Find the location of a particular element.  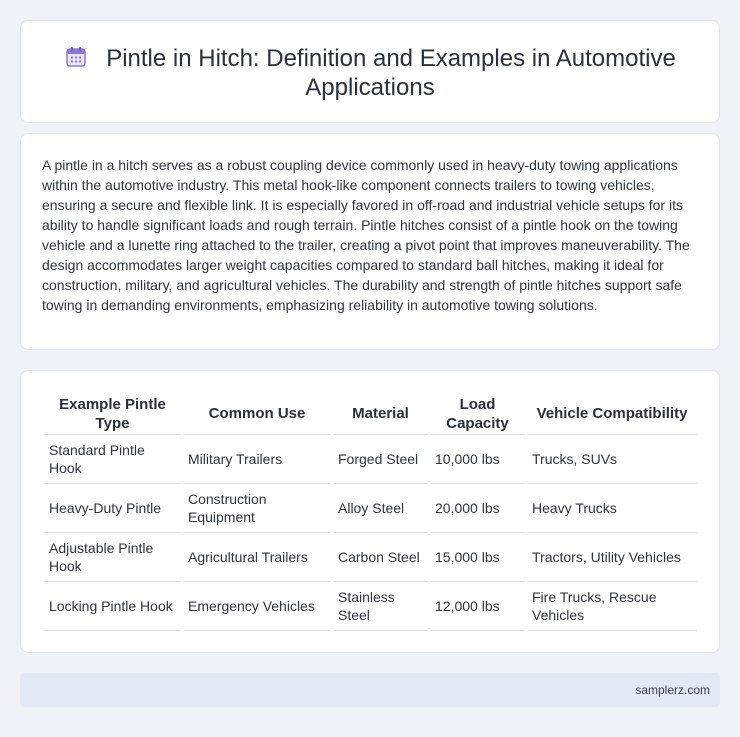

table-cell: 10,000 lbs is located at coordinates (477, 459).